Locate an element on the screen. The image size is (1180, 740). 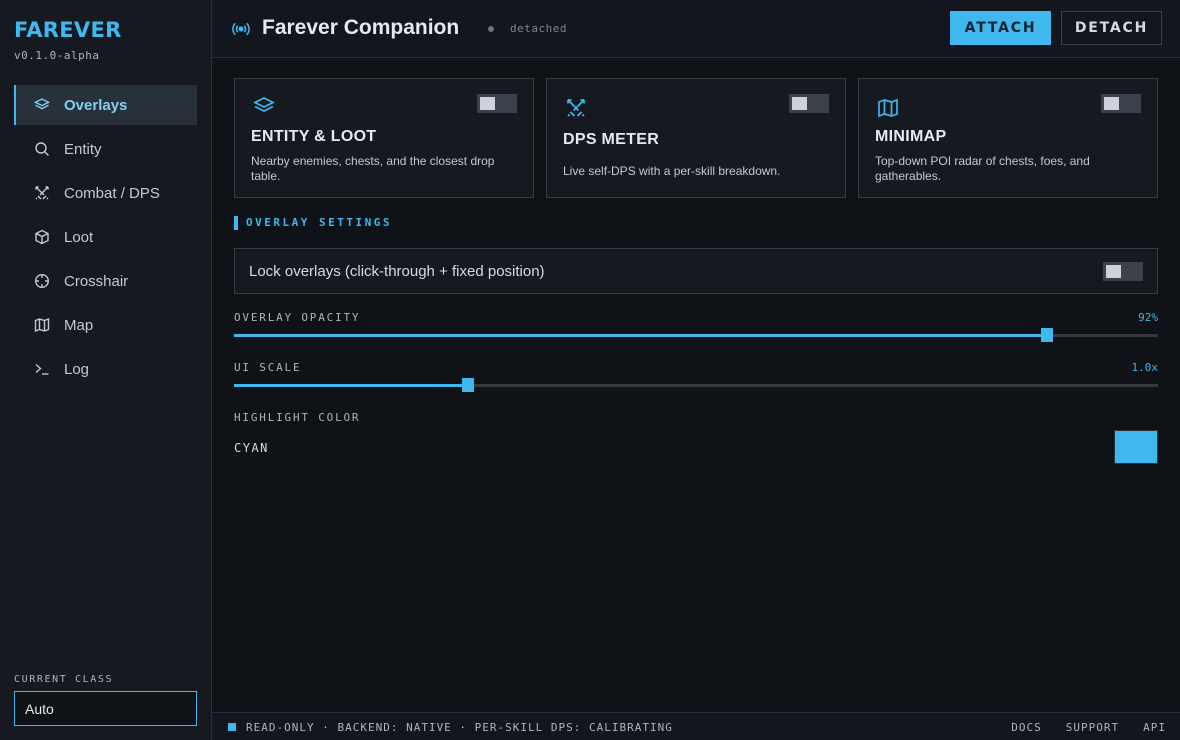
sidebar-item-label: Map is located at coordinates (79, 325).